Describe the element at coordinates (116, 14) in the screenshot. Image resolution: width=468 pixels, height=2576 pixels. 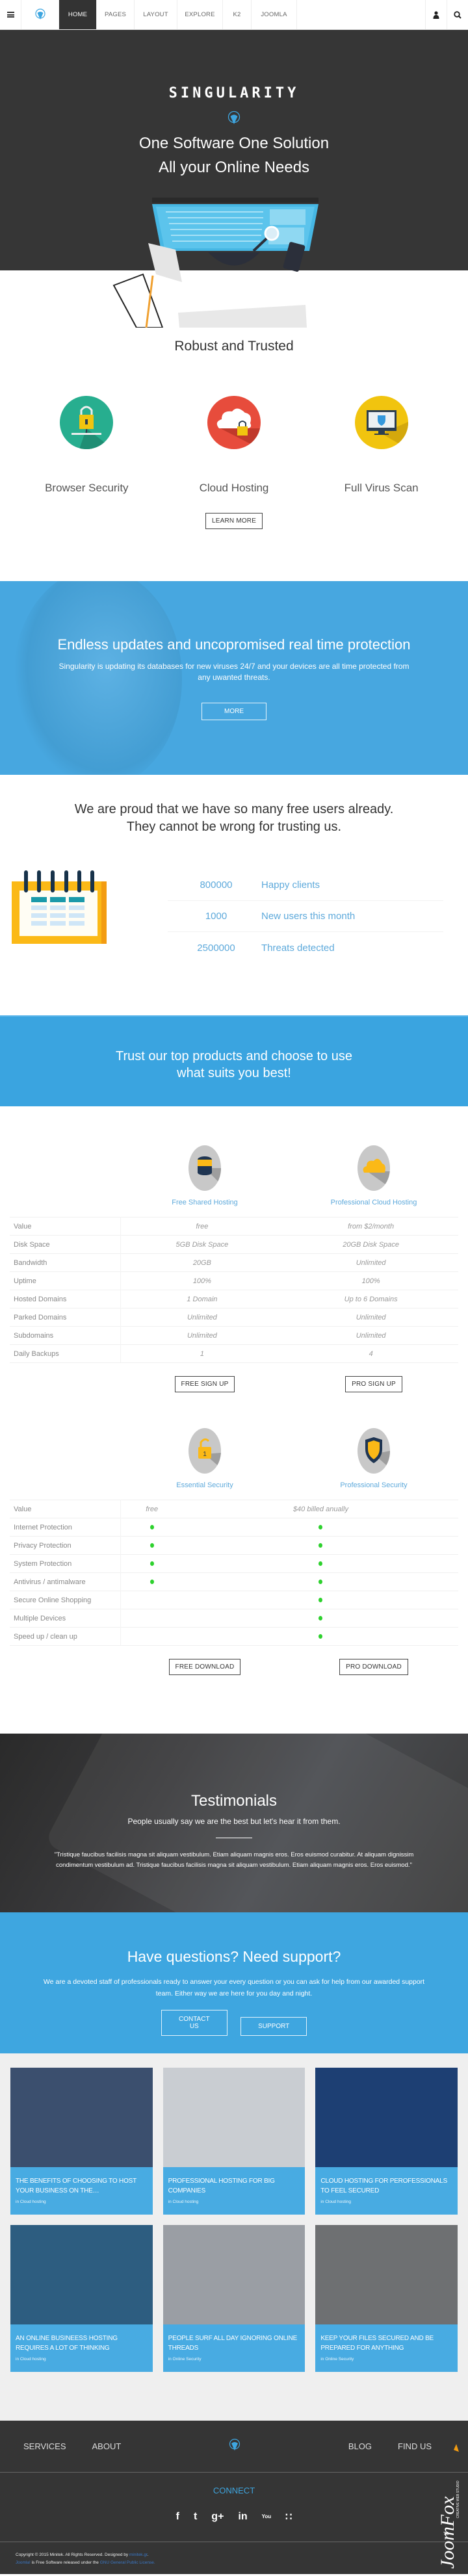
I see `nav-item-pages: PAGES` at that location.